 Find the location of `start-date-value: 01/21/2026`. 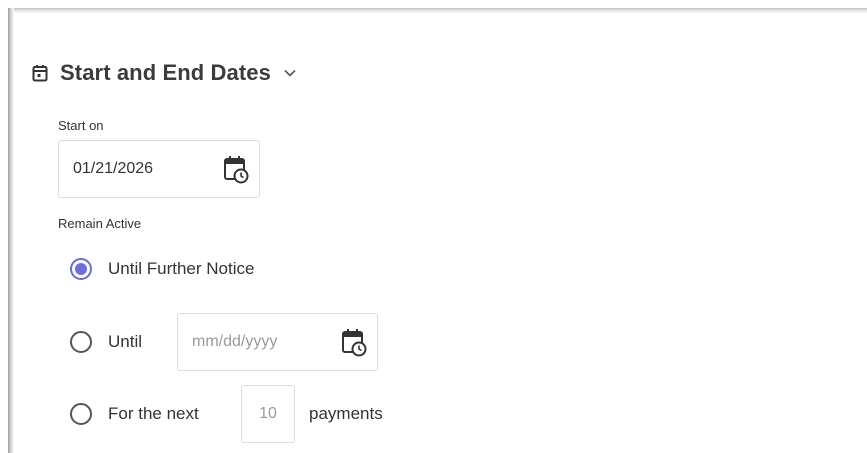

start-date-value: 01/21/2026 is located at coordinates (113, 169).